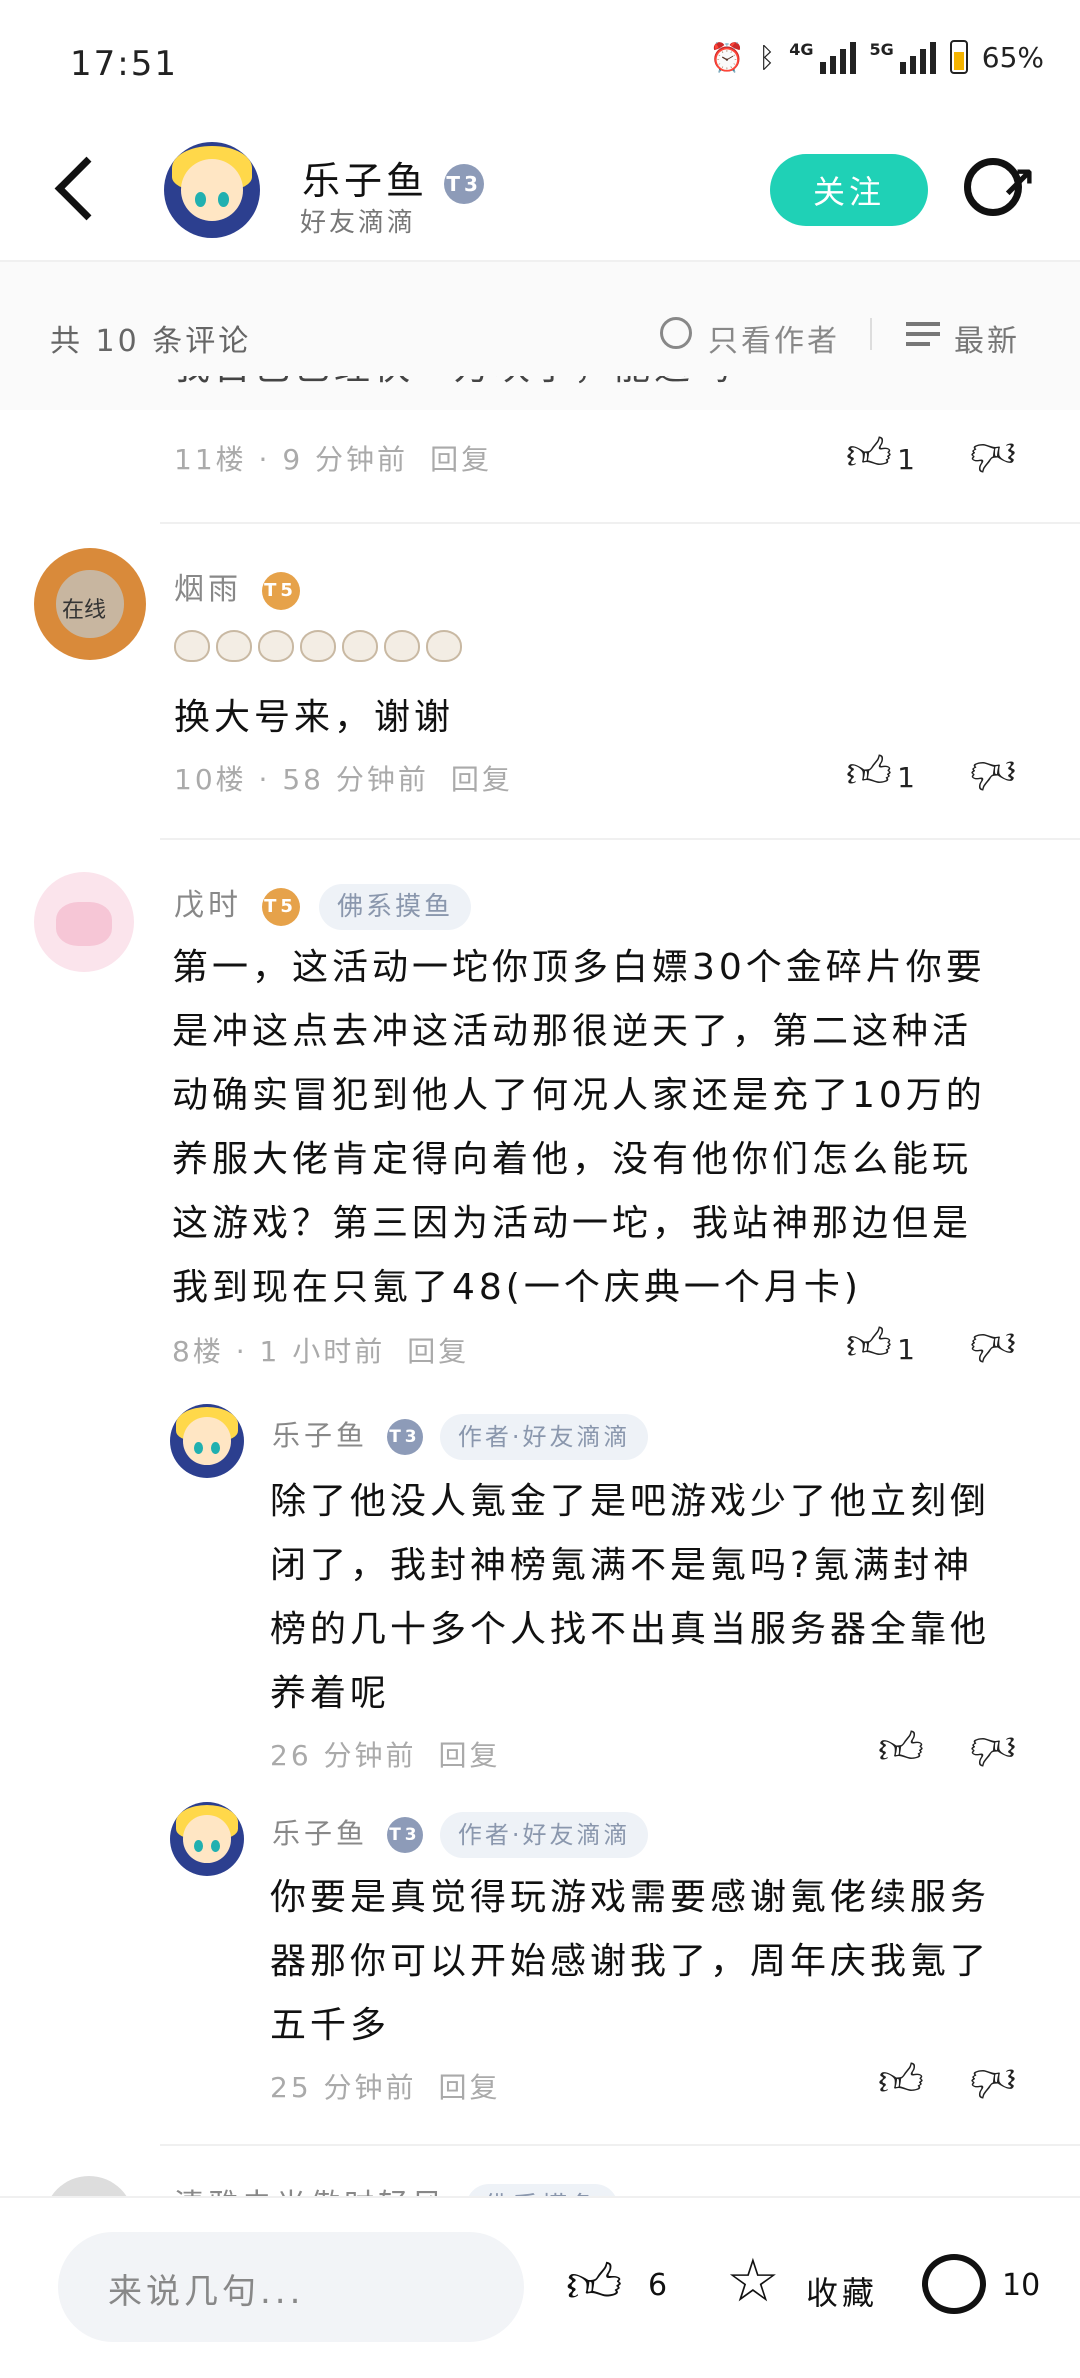 The height and width of the screenshot is (2378, 1080). I want to click on reply-meta: 25 分钟前 回复, so click(385, 2086).